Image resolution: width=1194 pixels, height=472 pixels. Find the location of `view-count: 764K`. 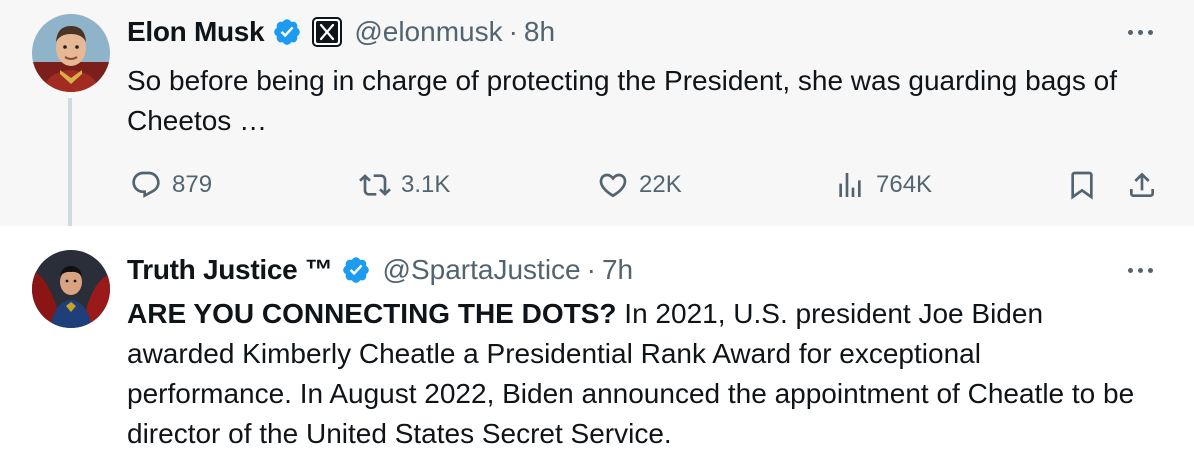

view-count: 764K is located at coordinates (904, 184).